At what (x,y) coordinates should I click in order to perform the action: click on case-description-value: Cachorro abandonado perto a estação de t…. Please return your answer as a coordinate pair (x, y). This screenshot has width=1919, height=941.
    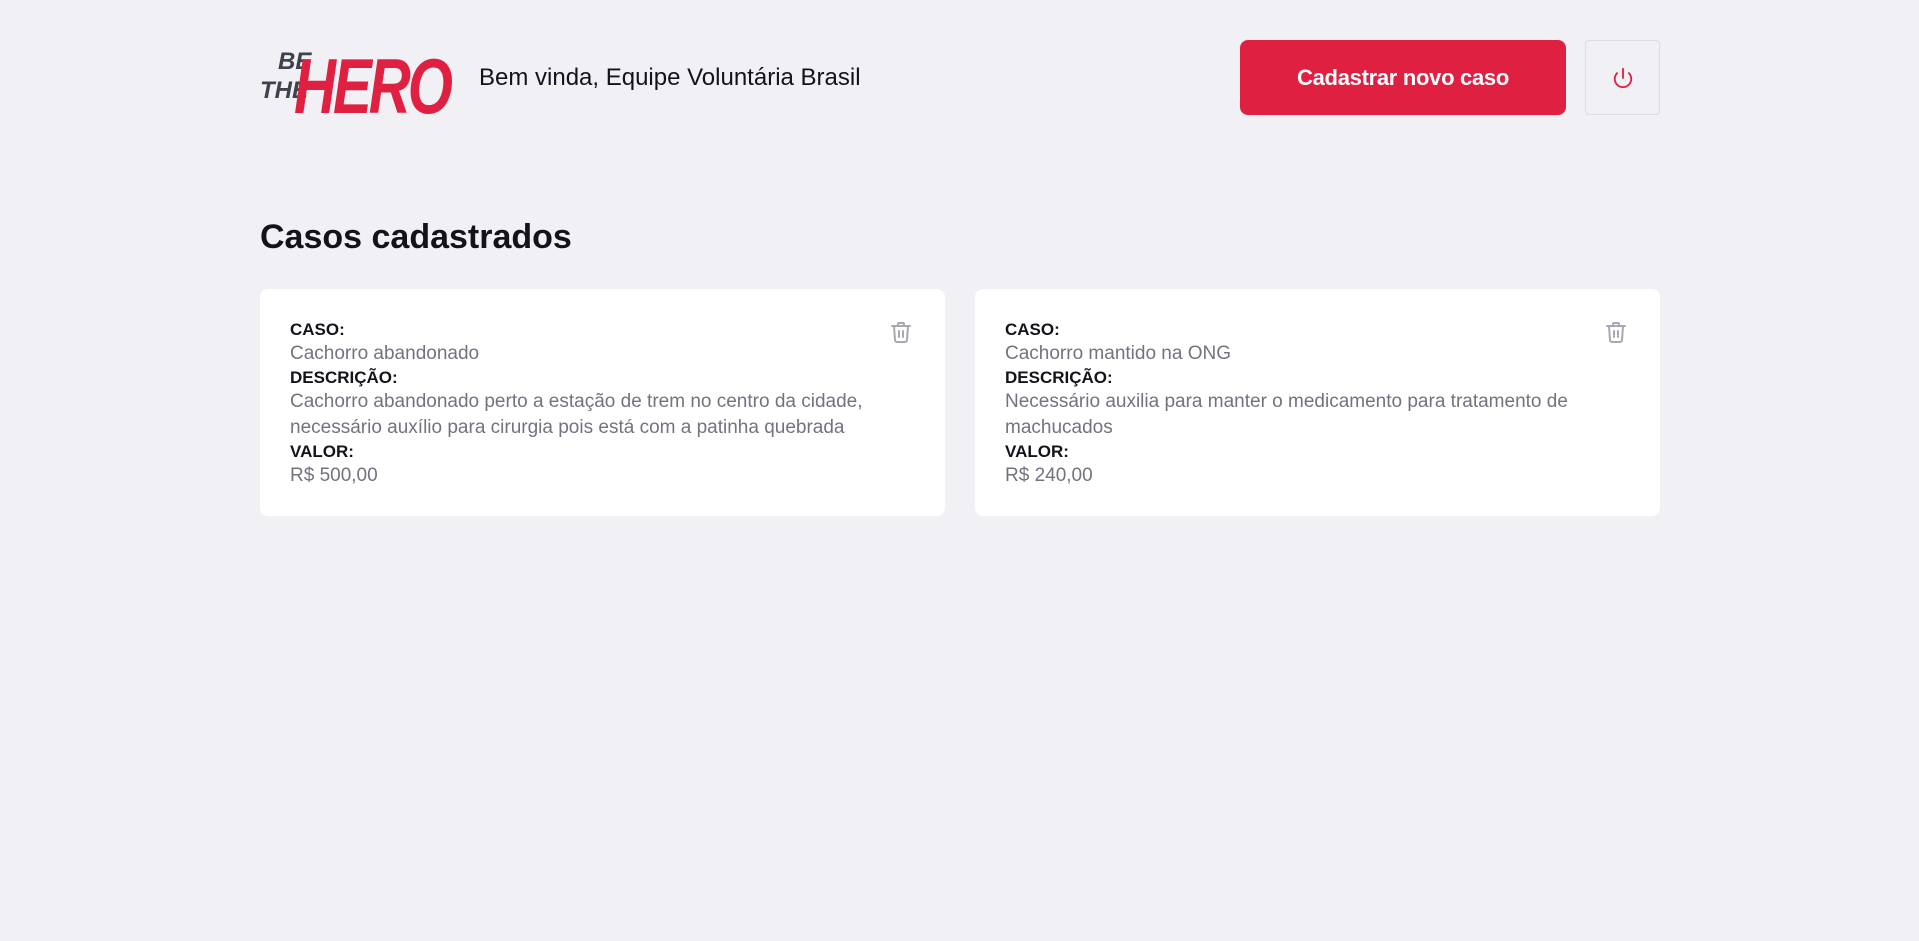
    Looking at the image, I should click on (576, 414).